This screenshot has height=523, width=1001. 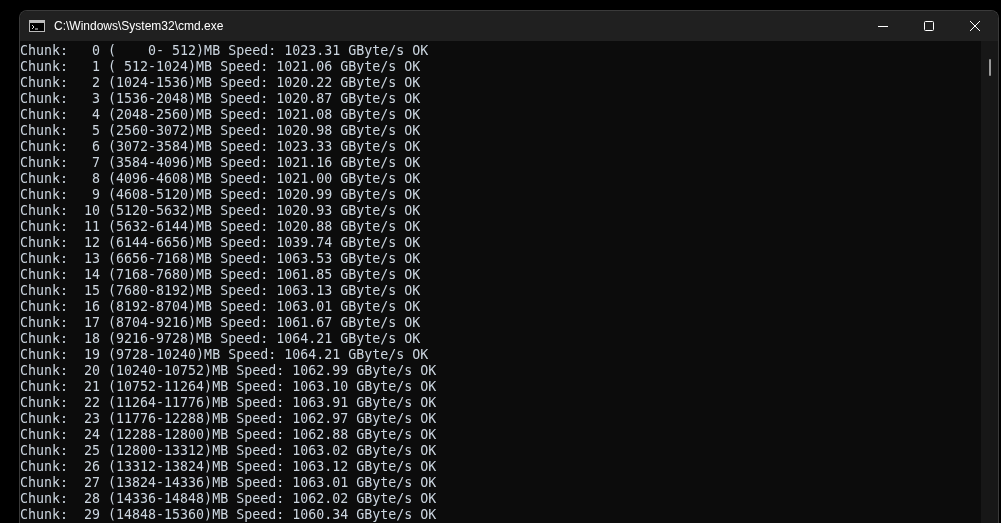 What do you see at coordinates (139, 26) in the screenshot?
I see `window-title: C:\Windows\System32\cmd.exe` at bounding box center [139, 26].